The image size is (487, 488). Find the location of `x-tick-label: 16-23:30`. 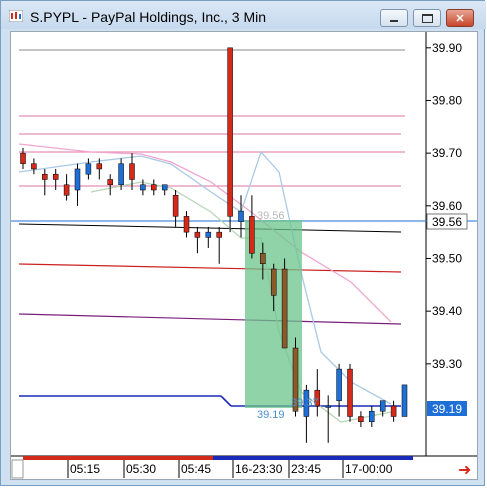

x-tick-label: 16-23:30 is located at coordinates (259, 469).